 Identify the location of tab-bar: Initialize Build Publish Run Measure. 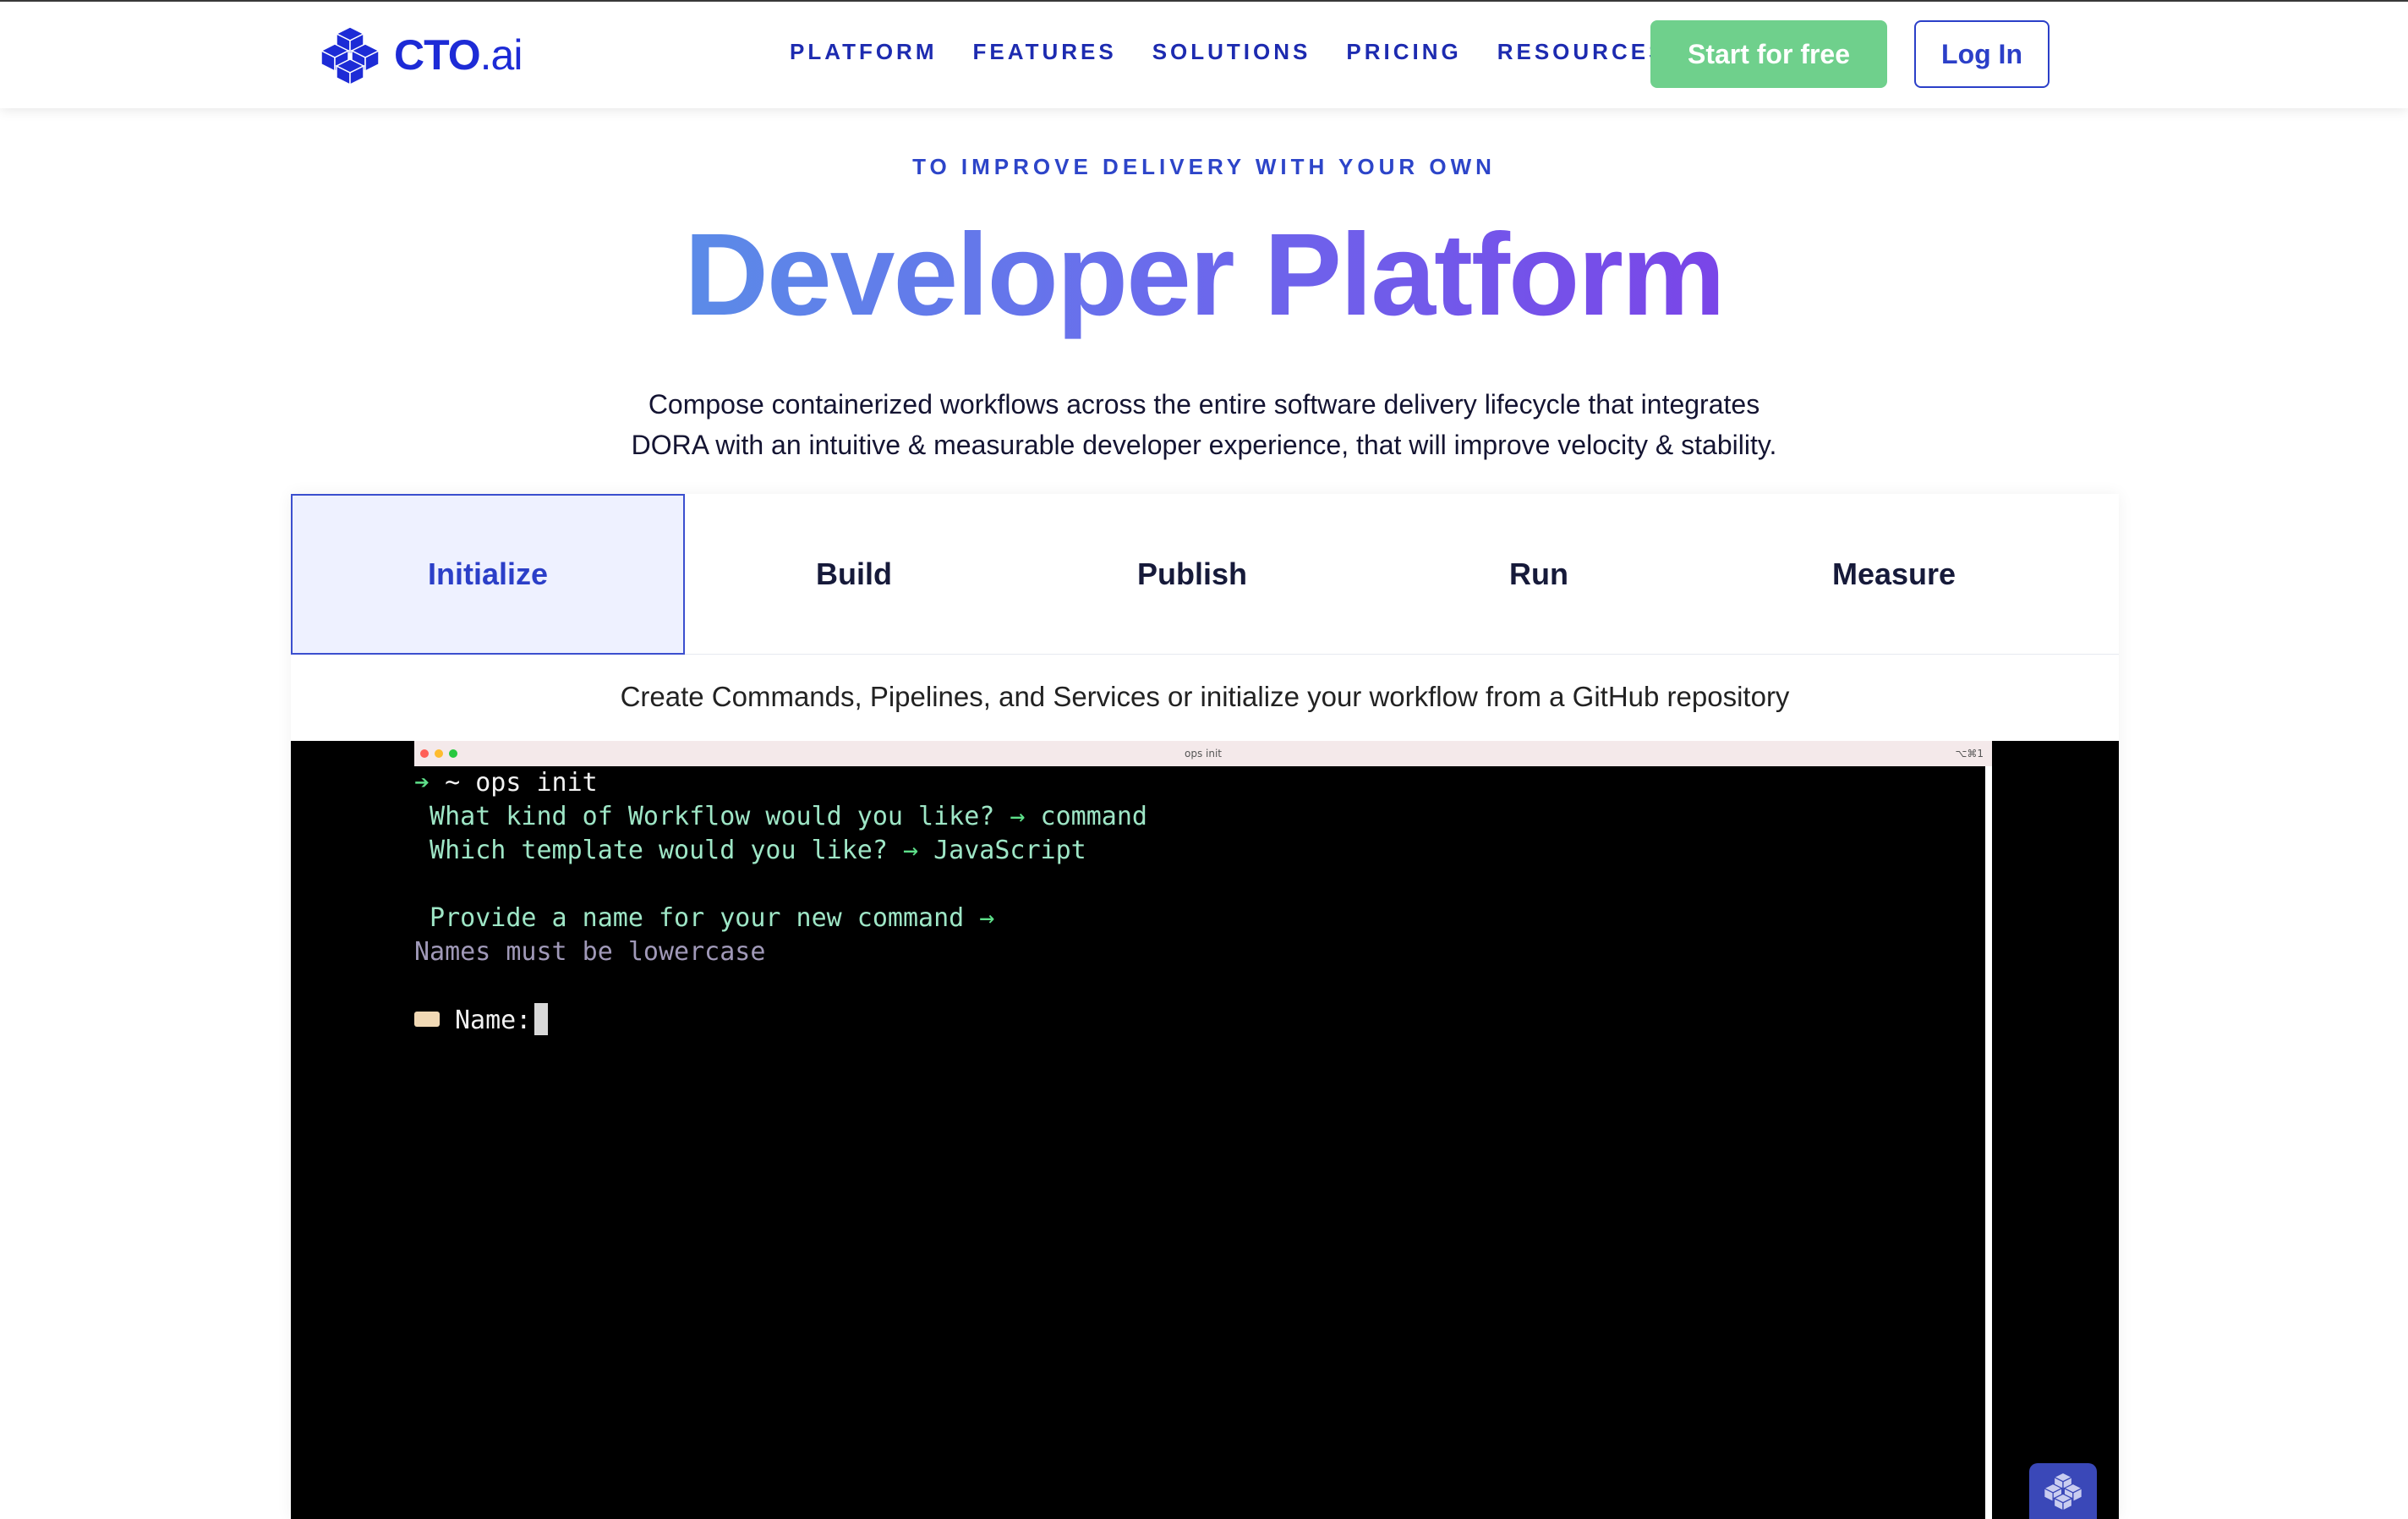
(1205, 574).